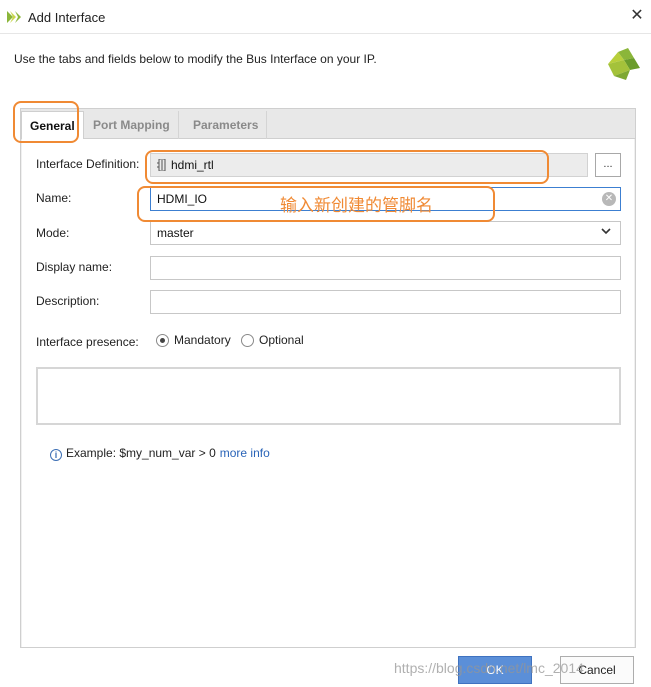 The image size is (651, 687). What do you see at coordinates (385, 268) in the screenshot?
I see `display-name-input` at bounding box center [385, 268].